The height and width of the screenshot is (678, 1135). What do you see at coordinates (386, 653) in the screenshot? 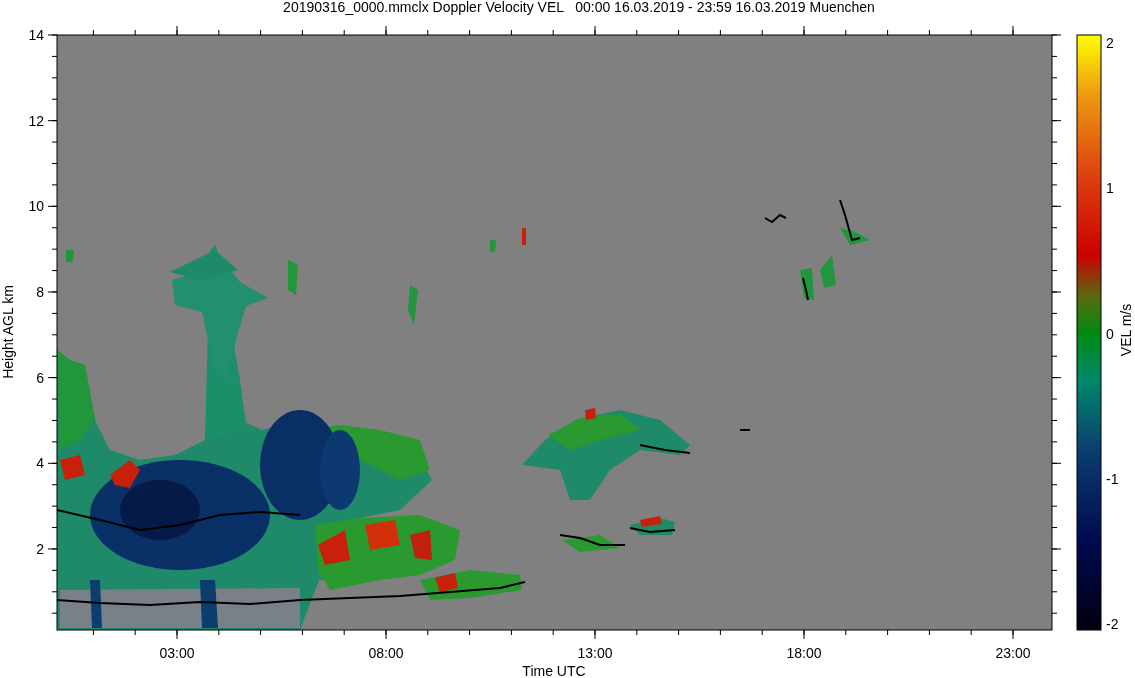
I see `x-tick-label: 08:00` at bounding box center [386, 653].